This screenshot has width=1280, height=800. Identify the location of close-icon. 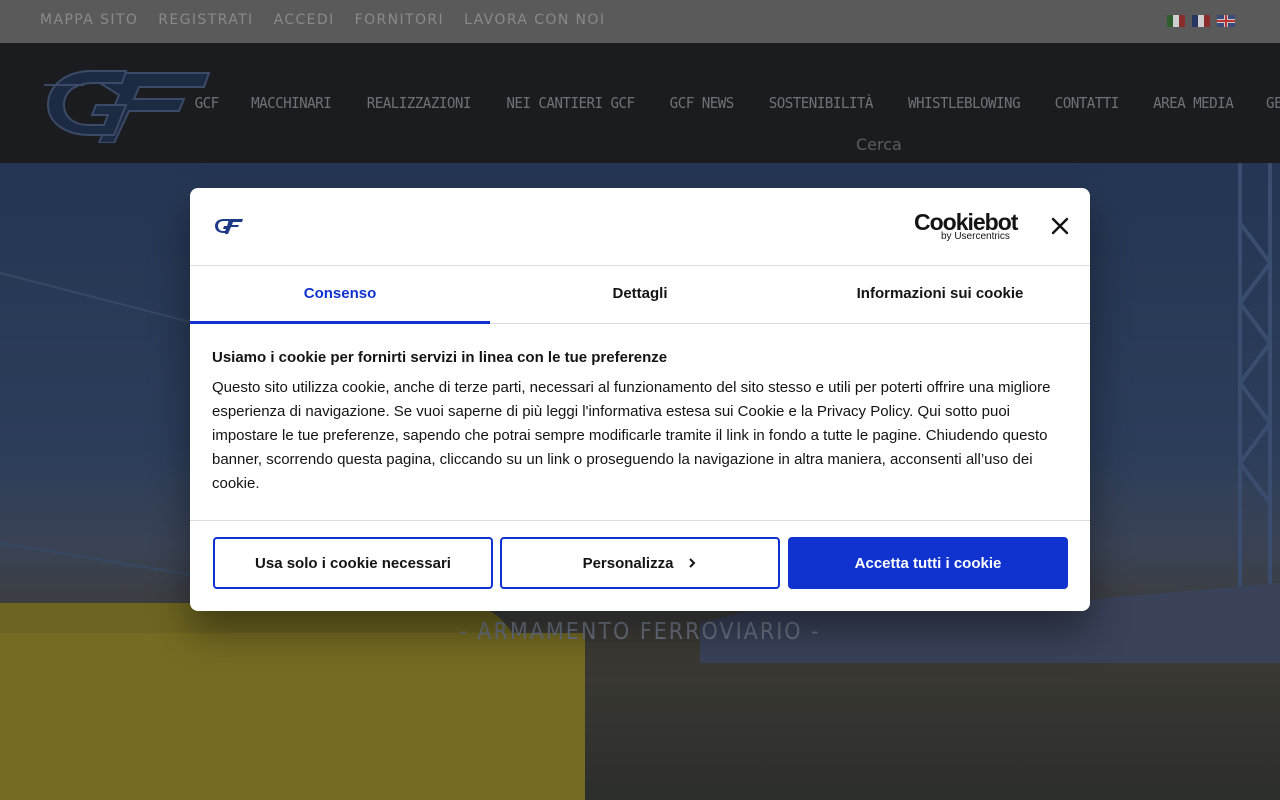
(1060, 226).